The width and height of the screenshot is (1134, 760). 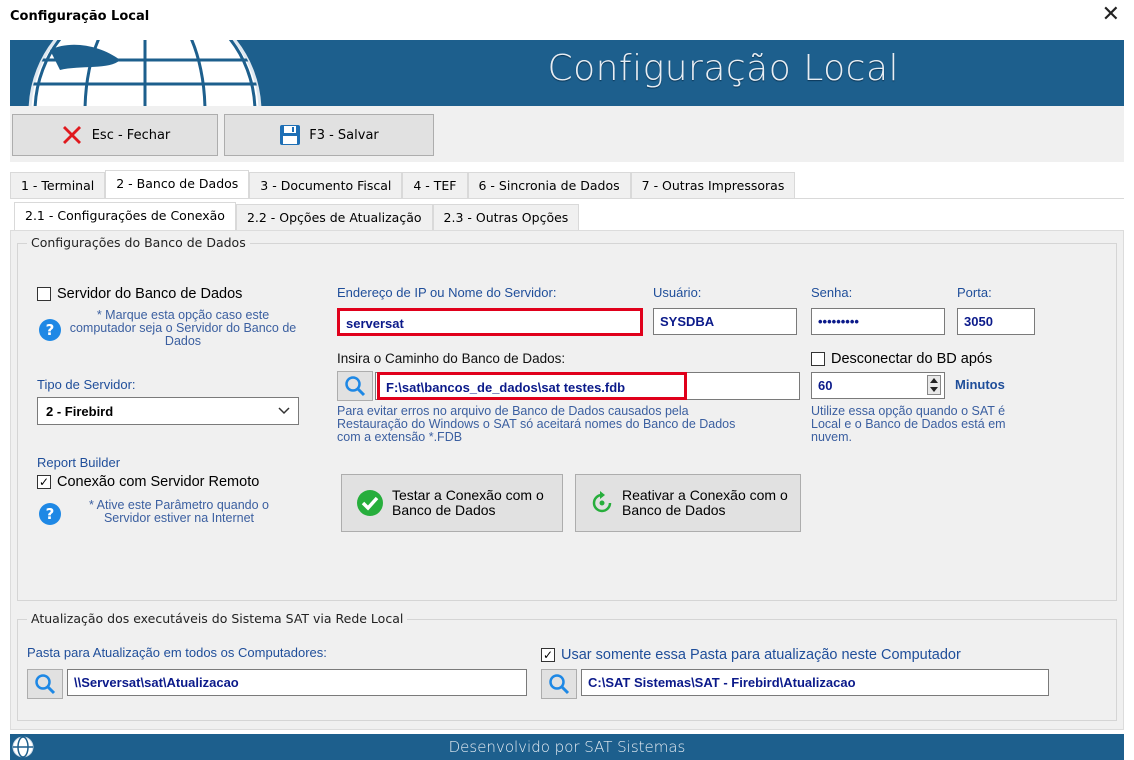 I want to click on subtab-outras-opcoes: 2.3 - Outras Opções, so click(x=506, y=217).